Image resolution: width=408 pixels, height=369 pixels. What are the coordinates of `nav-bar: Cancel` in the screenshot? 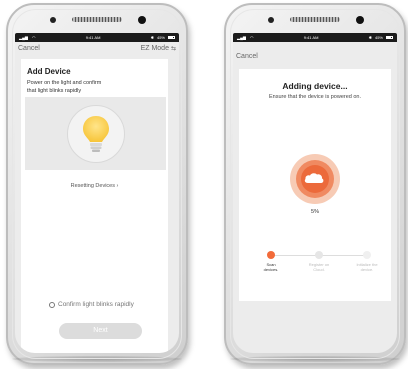 It's located at (315, 51).